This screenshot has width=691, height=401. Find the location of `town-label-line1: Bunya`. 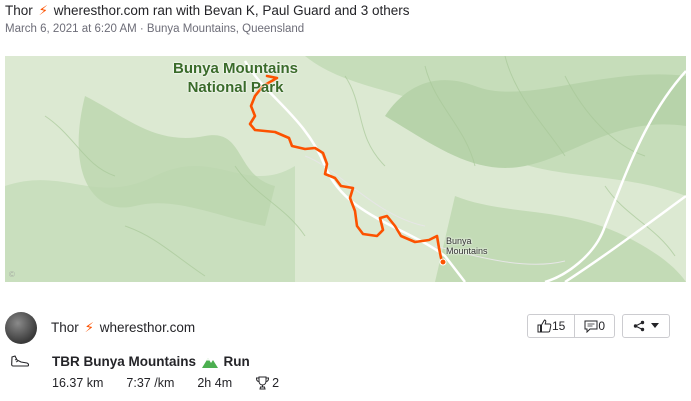

town-label-line1: Bunya is located at coordinates (459, 241).